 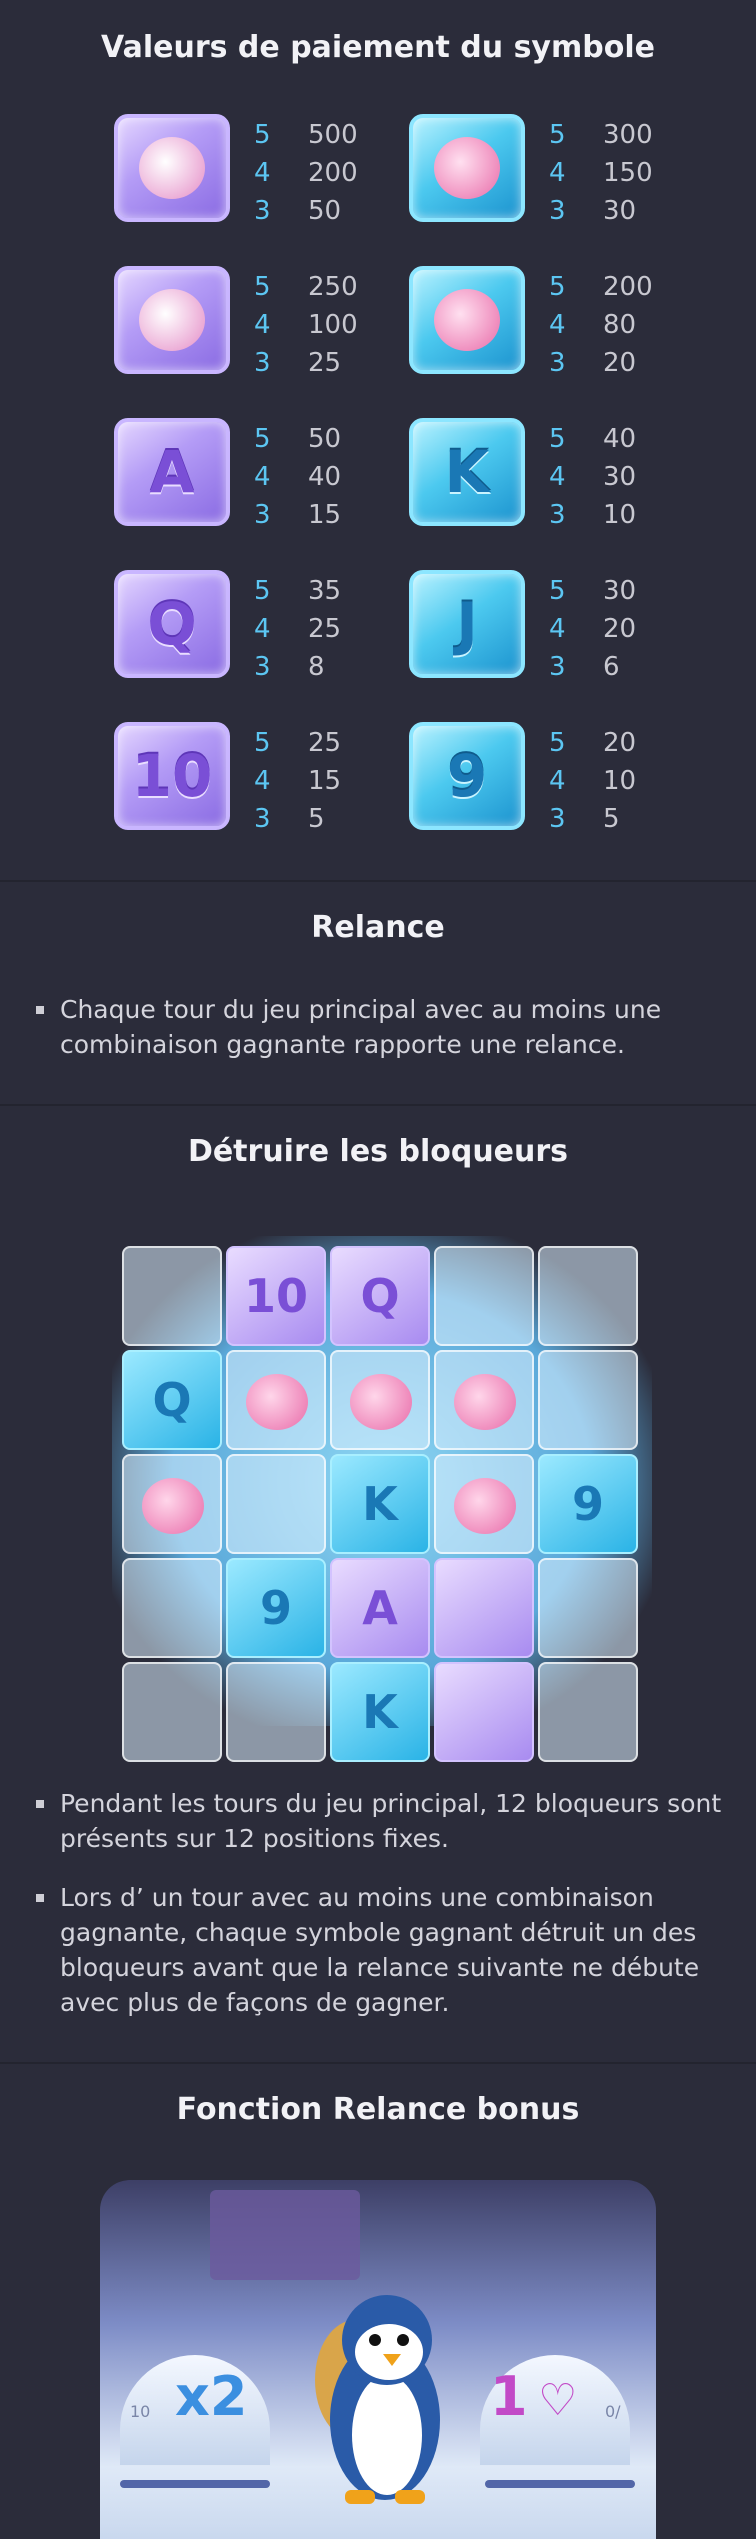 What do you see at coordinates (172, 776) in the screenshot?
I see `symbol-glyph: 10` at bounding box center [172, 776].